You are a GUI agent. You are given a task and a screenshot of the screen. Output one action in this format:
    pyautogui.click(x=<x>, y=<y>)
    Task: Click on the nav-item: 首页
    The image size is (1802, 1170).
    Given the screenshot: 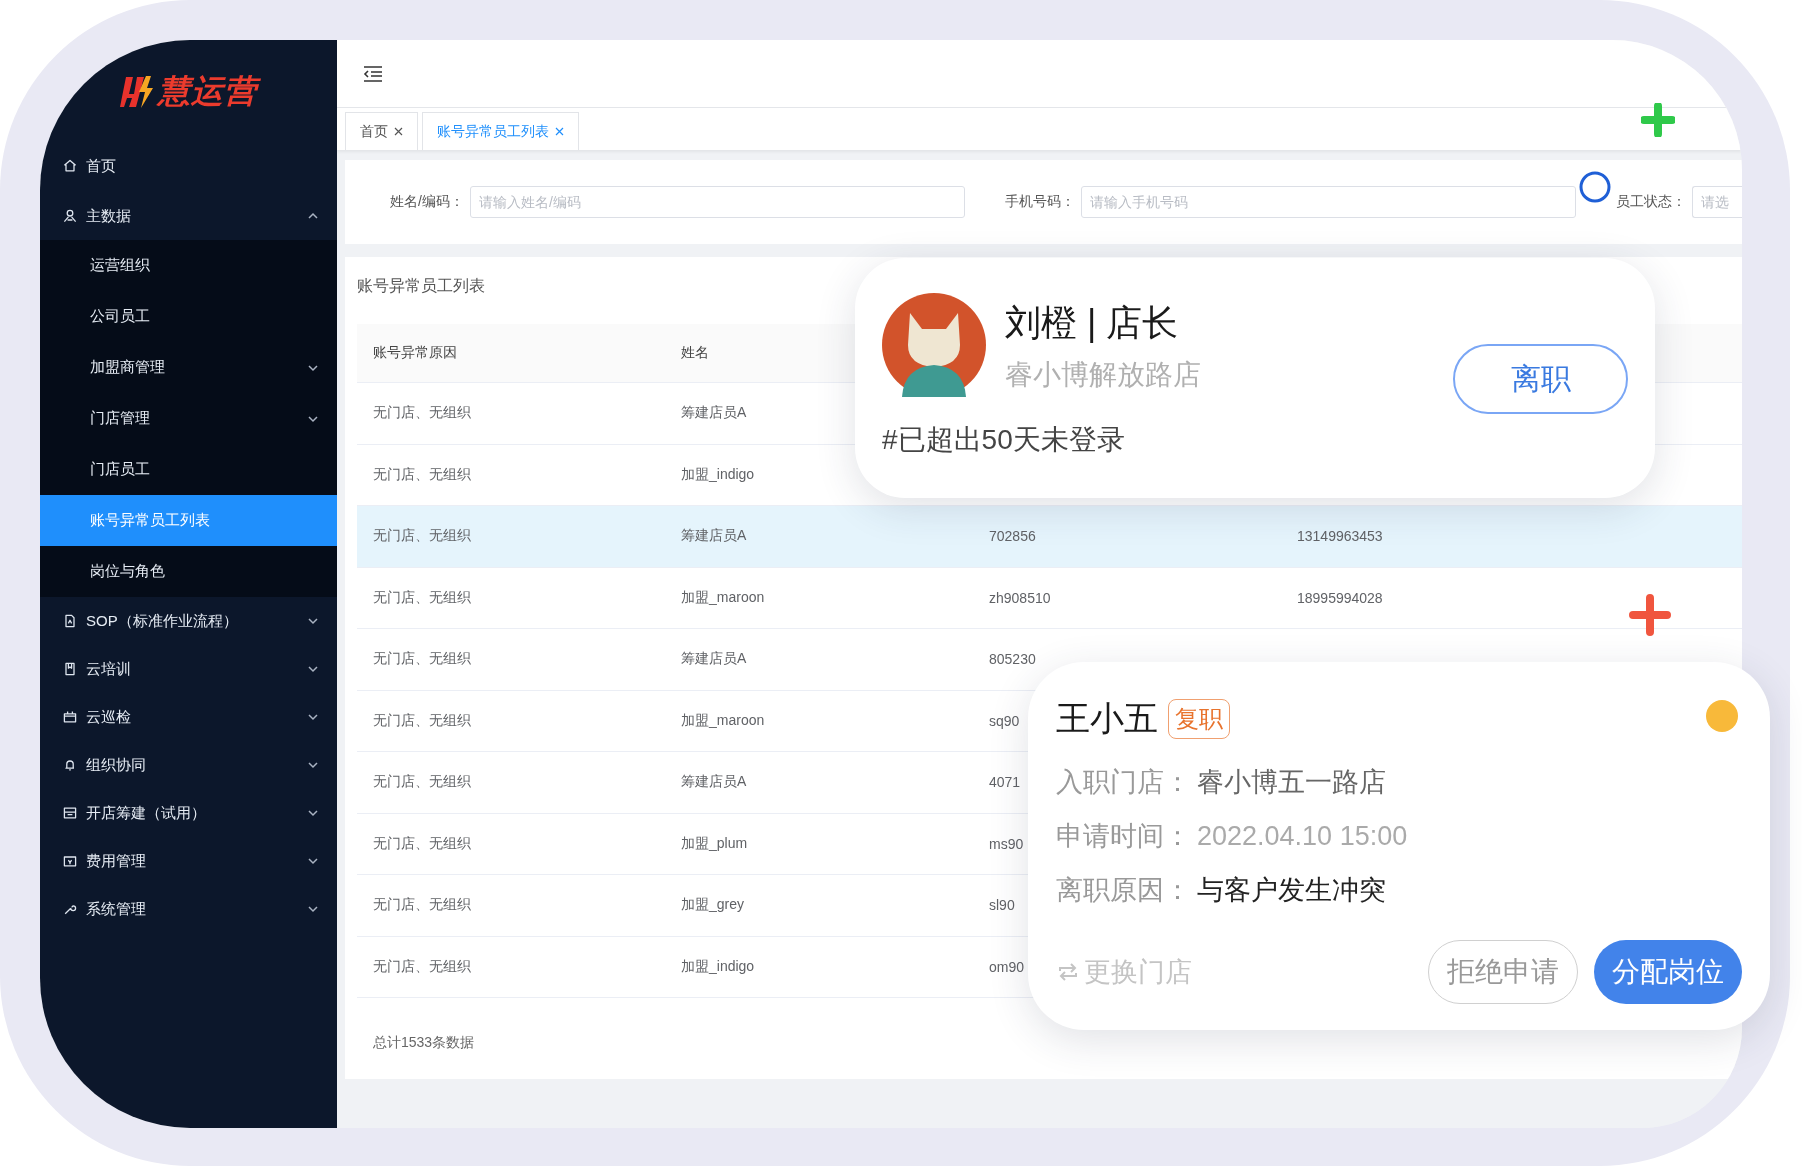 What is the action you would take?
    pyautogui.click(x=188, y=166)
    